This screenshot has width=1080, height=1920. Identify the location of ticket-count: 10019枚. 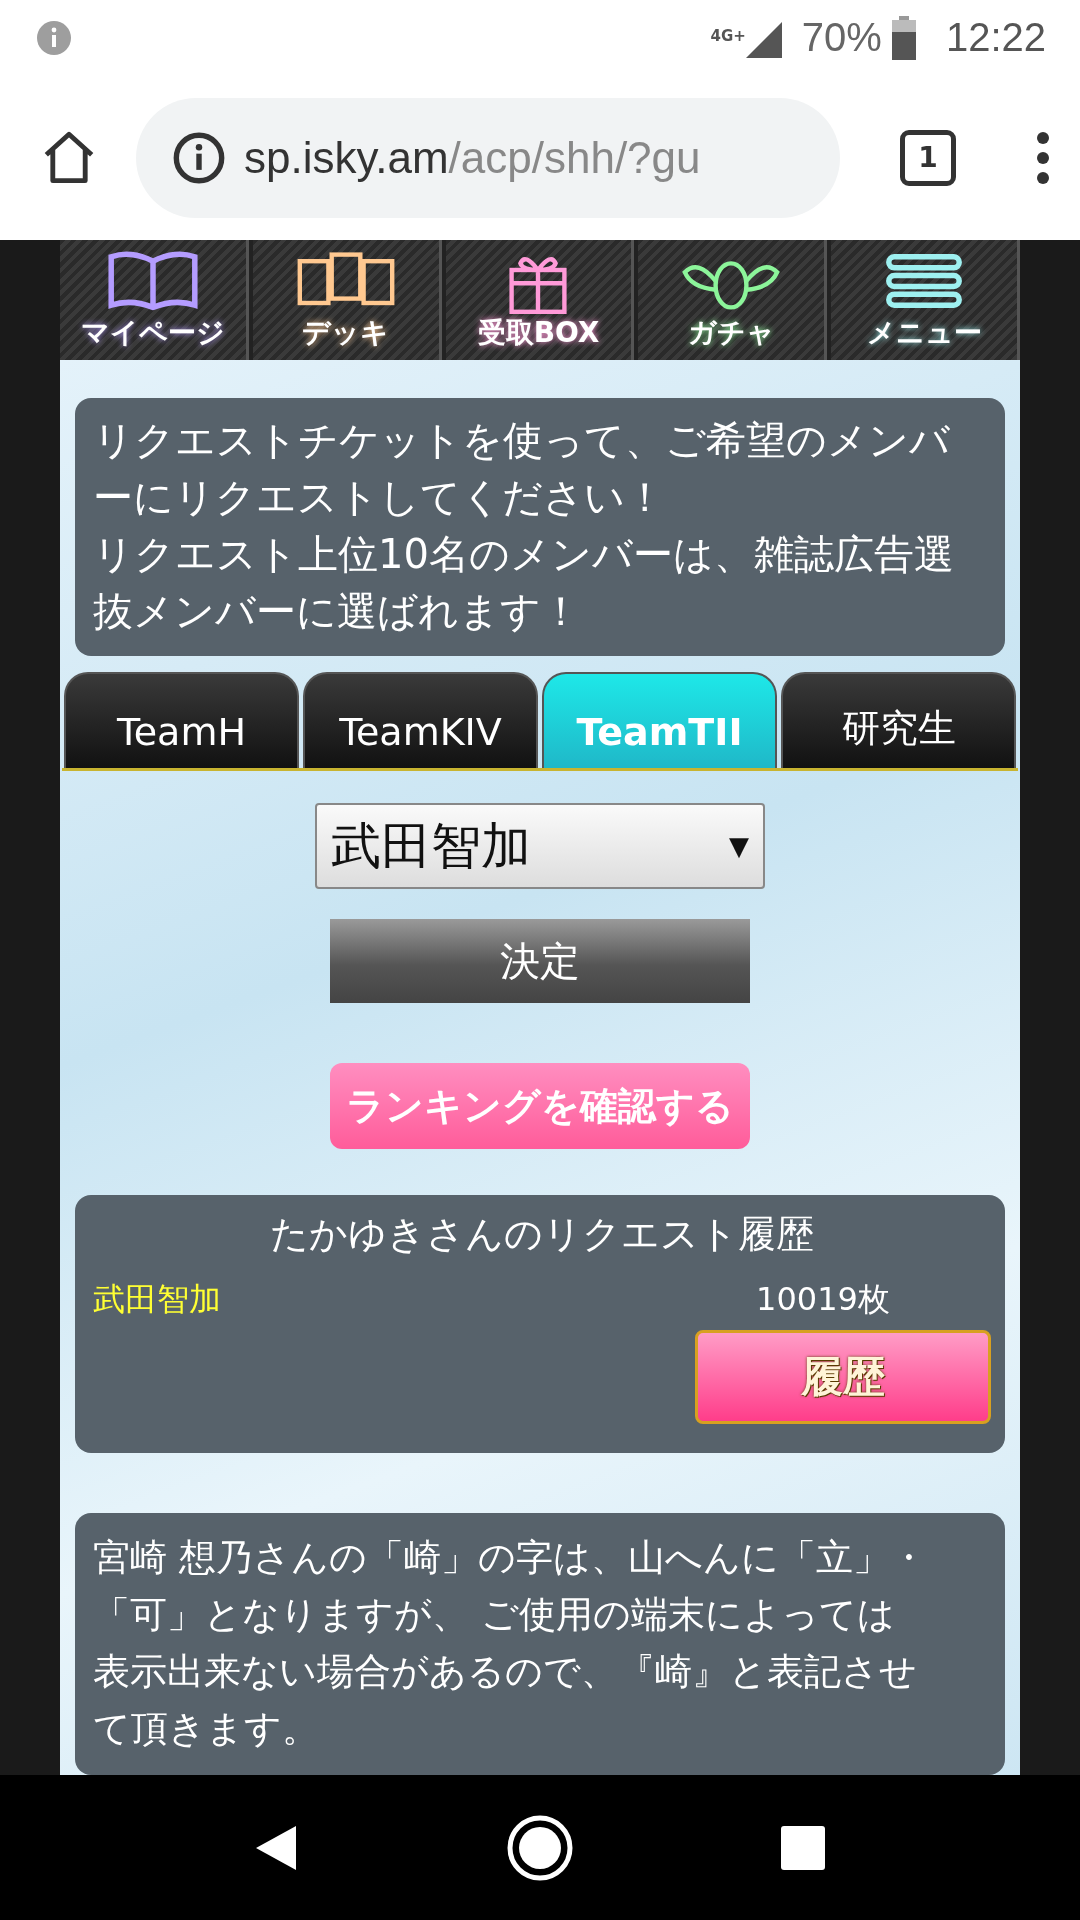
(823, 1299).